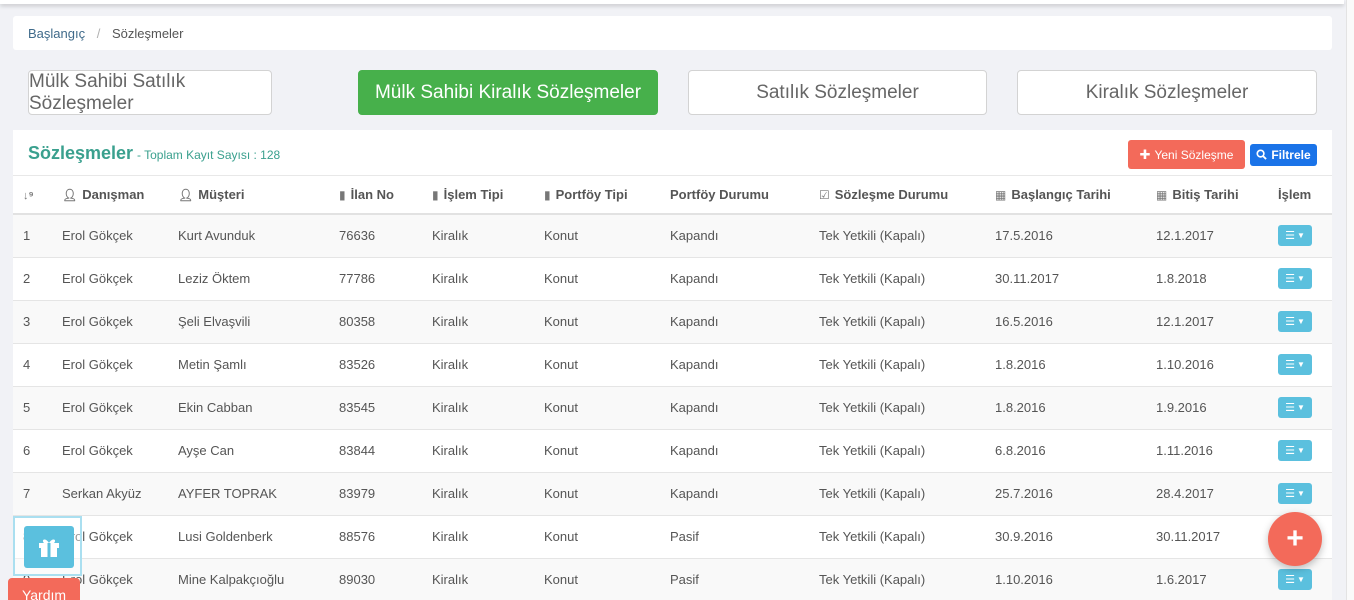 Image resolution: width=1354 pixels, height=600 pixels. Describe the element at coordinates (56, 33) in the screenshot. I see `breadcrumb-home: Başlangıç` at that location.